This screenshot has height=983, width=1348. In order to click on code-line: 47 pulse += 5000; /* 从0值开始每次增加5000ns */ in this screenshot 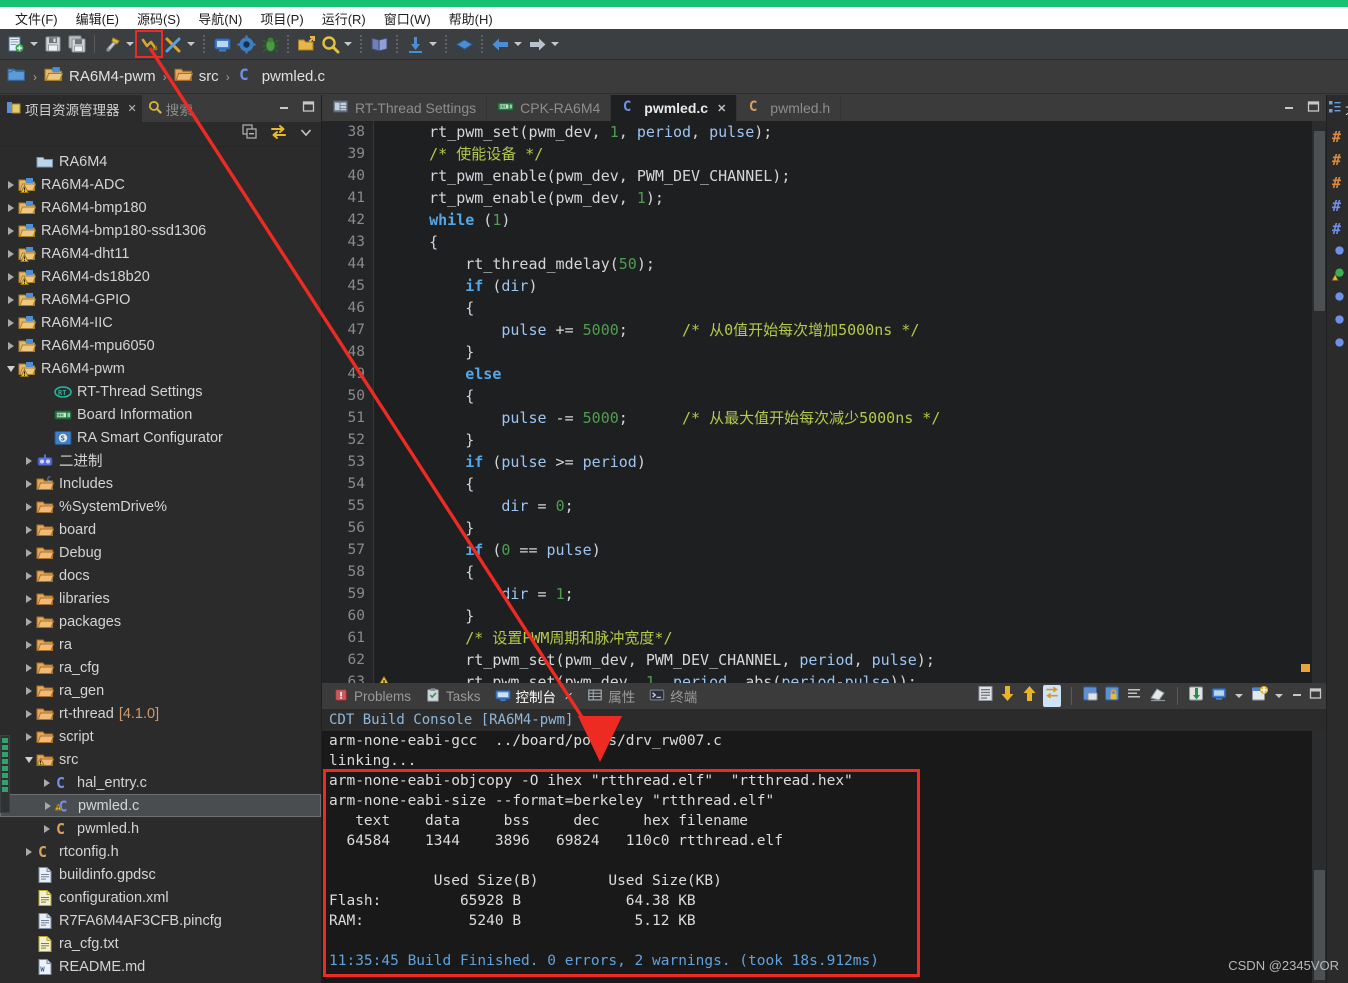, I will do `click(824, 330)`.